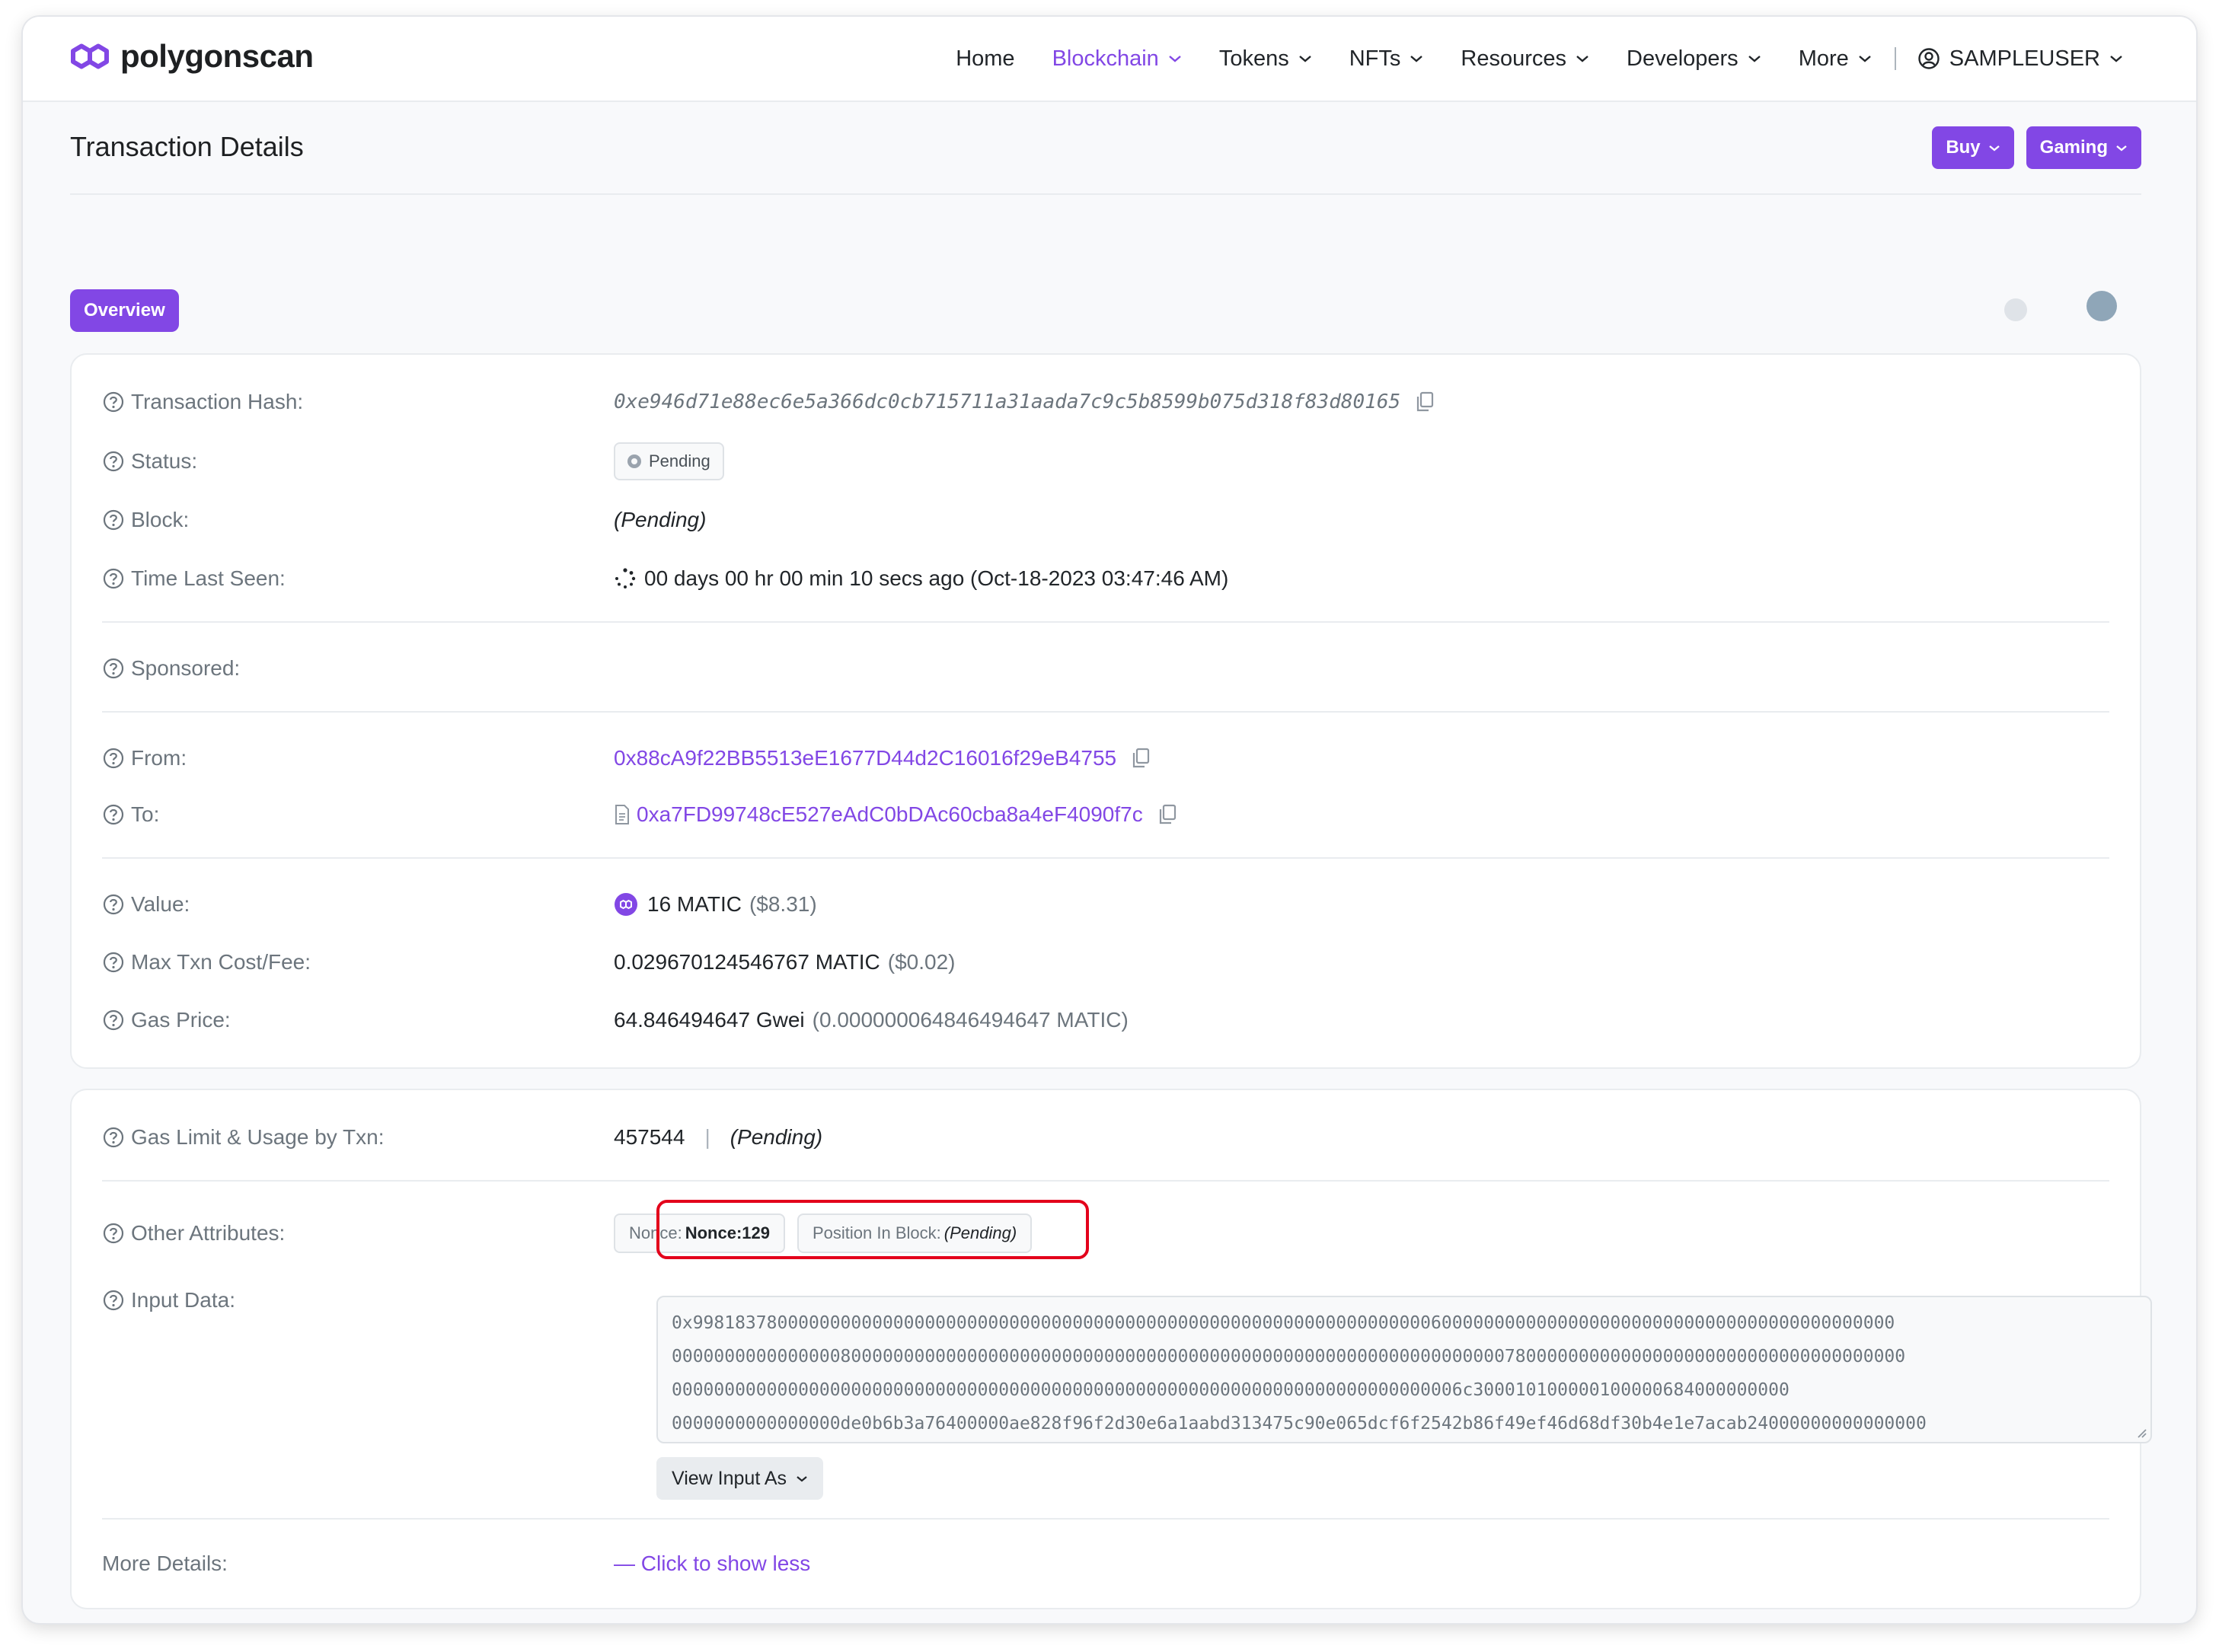  I want to click on max-txn-cost-label: Max Txn Cost/Fee:, so click(358, 962).